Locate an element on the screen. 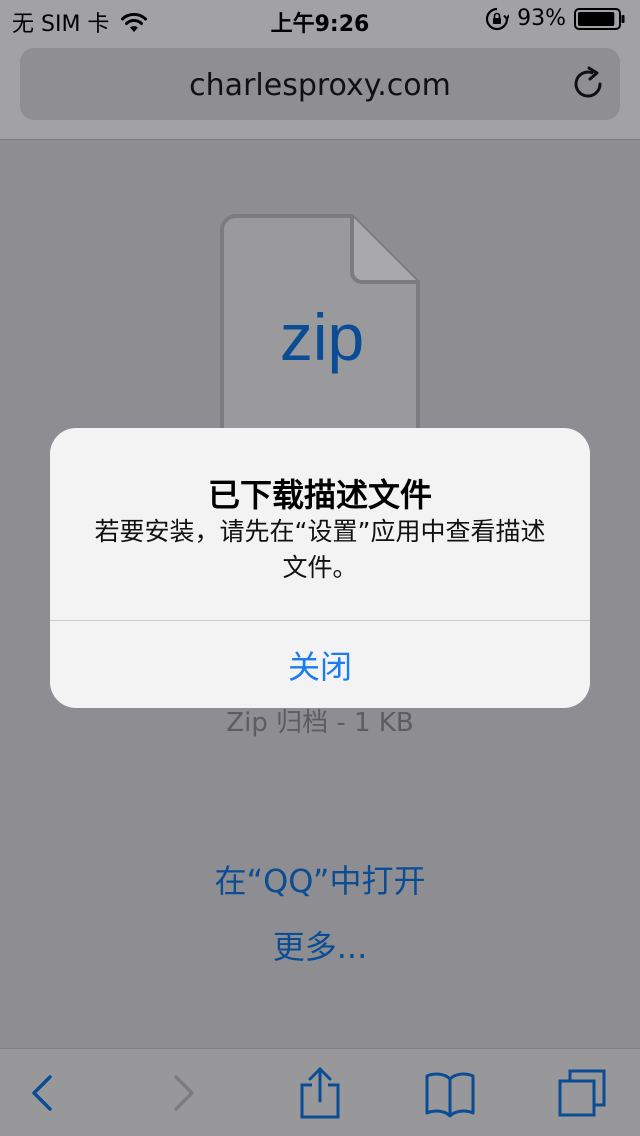 Image resolution: width=640 pixels, height=1136 pixels. open-in-qq-link: 在“QQ”中打开 is located at coordinates (320, 879).